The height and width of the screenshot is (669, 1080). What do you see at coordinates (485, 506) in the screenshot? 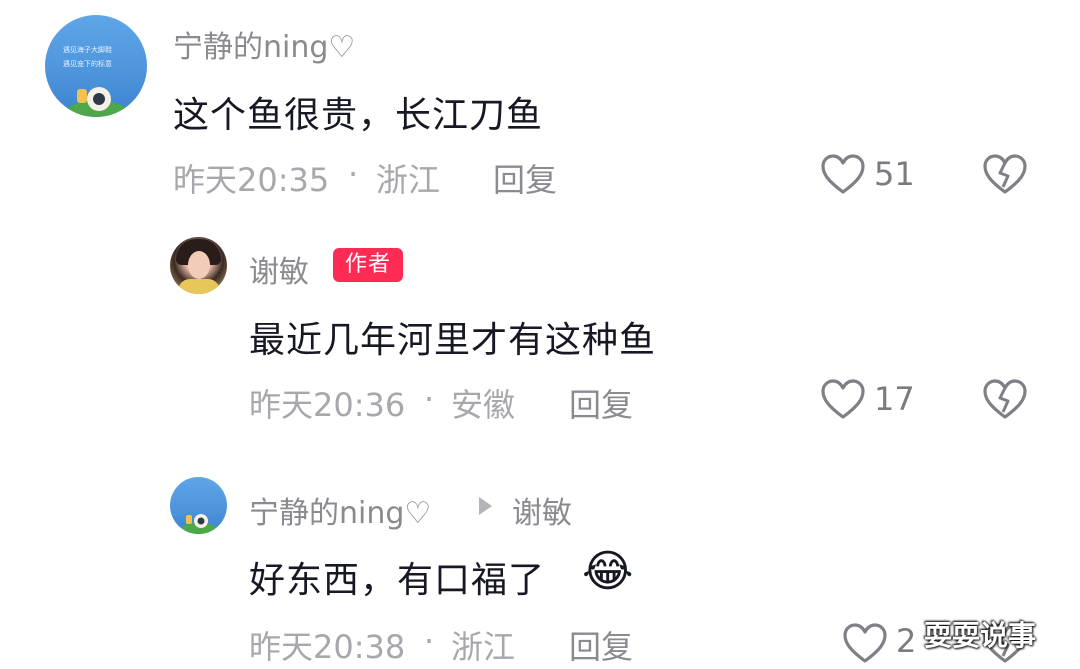
I see `reply-arrow-icon` at bounding box center [485, 506].